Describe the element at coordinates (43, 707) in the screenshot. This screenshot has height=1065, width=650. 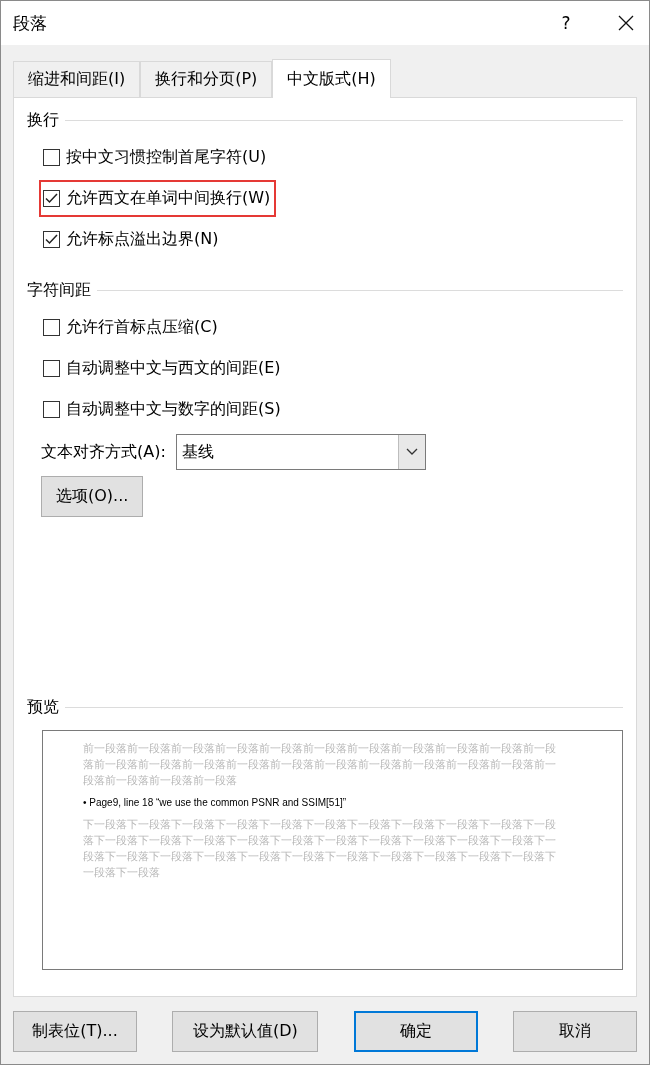
I see `group-title: 预览` at that location.